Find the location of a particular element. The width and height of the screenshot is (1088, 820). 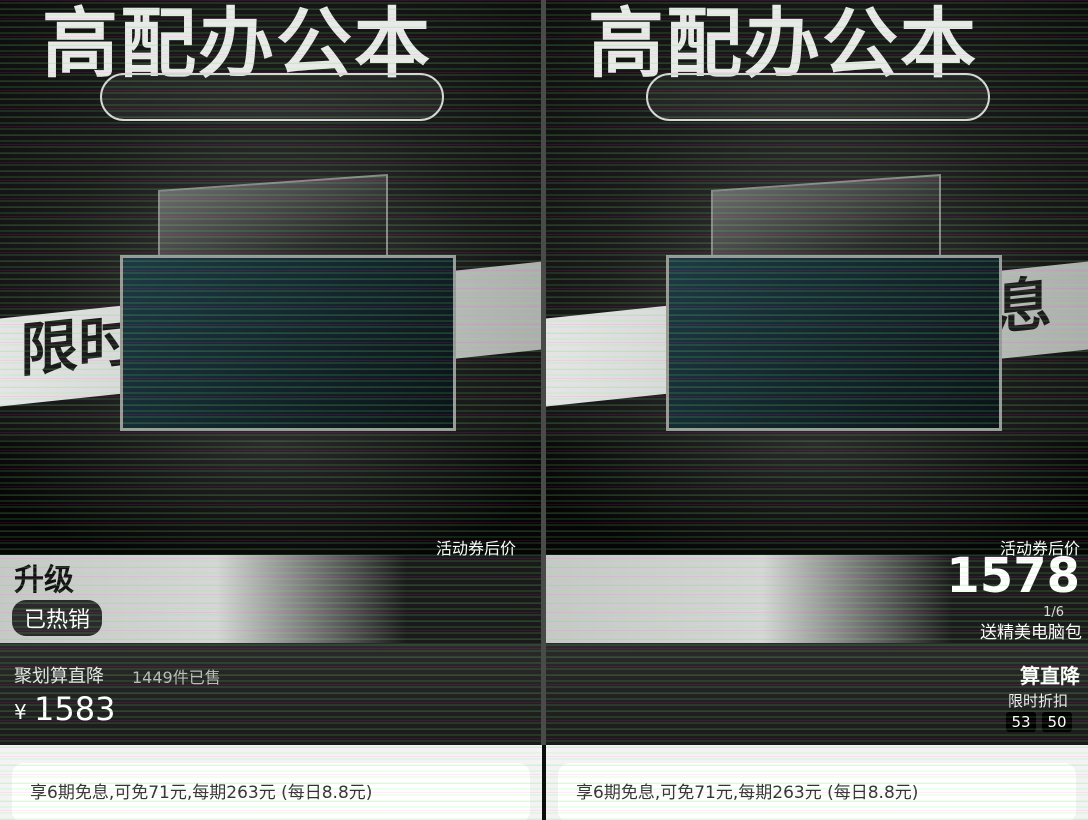

coupon-price-label: 活动券后价 is located at coordinates (476, 548).